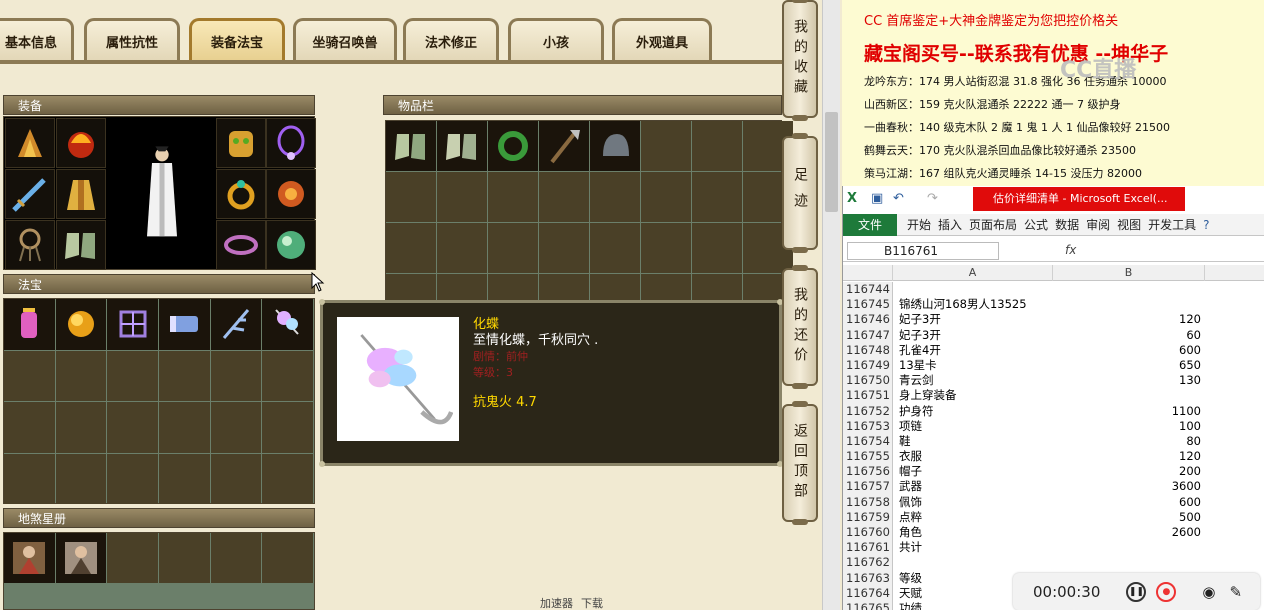 This screenshot has width=1264, height=610. I want to click on name-box: B116761, so click(923, 251).